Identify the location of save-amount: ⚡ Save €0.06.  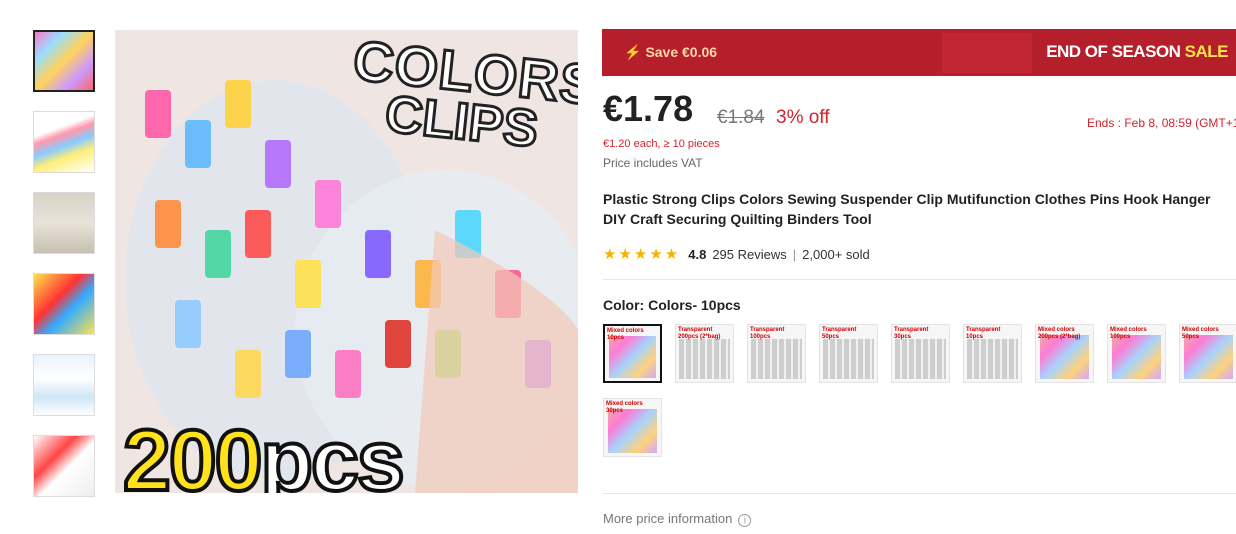
(670, 52).